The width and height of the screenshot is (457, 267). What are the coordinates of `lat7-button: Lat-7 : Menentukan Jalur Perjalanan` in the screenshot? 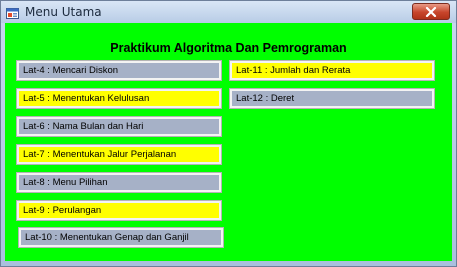 It's located at (119, 154).